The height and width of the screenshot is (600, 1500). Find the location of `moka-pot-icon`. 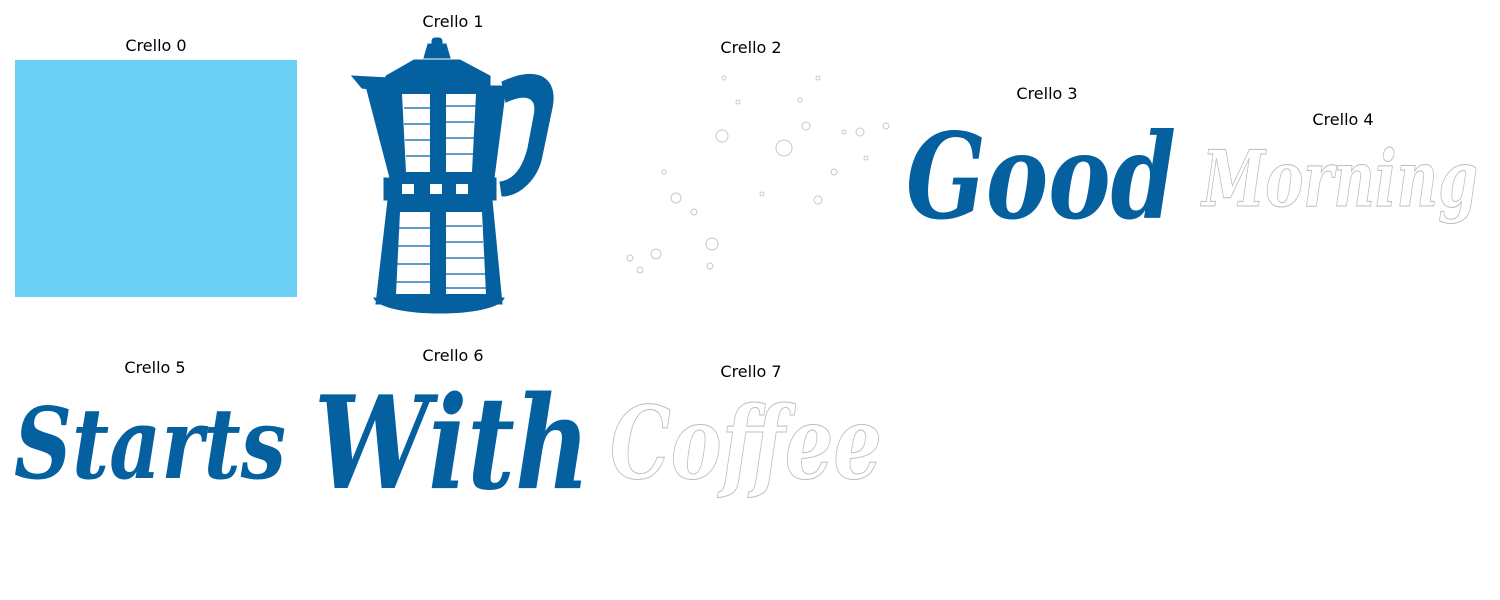

moka-pot-icon is located at coordinates (452, 175).